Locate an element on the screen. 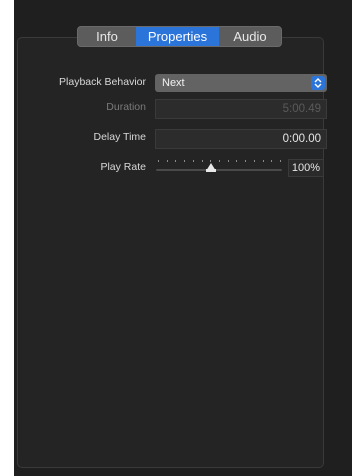  play-rate-slider is located at coordinates (219, 166).